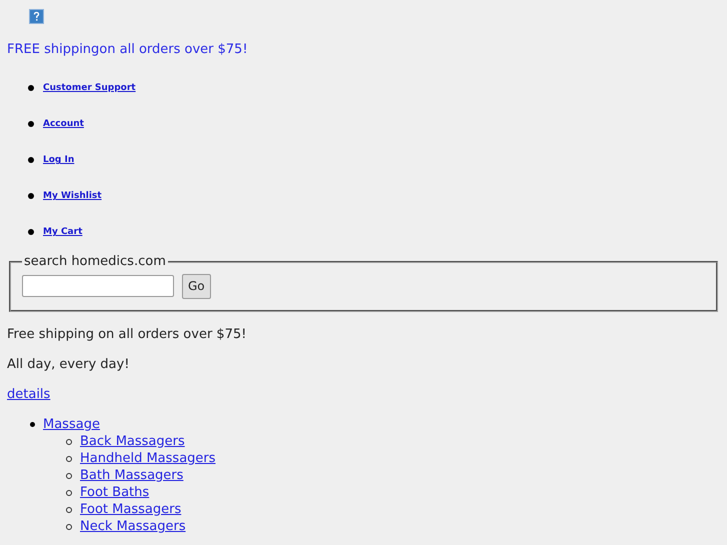 The height and width of the screenshot is (545, 727). What do you see at coordinates (28, 394) in the screenshot?
I see `details-link: details` at bounding box center [28, 394].